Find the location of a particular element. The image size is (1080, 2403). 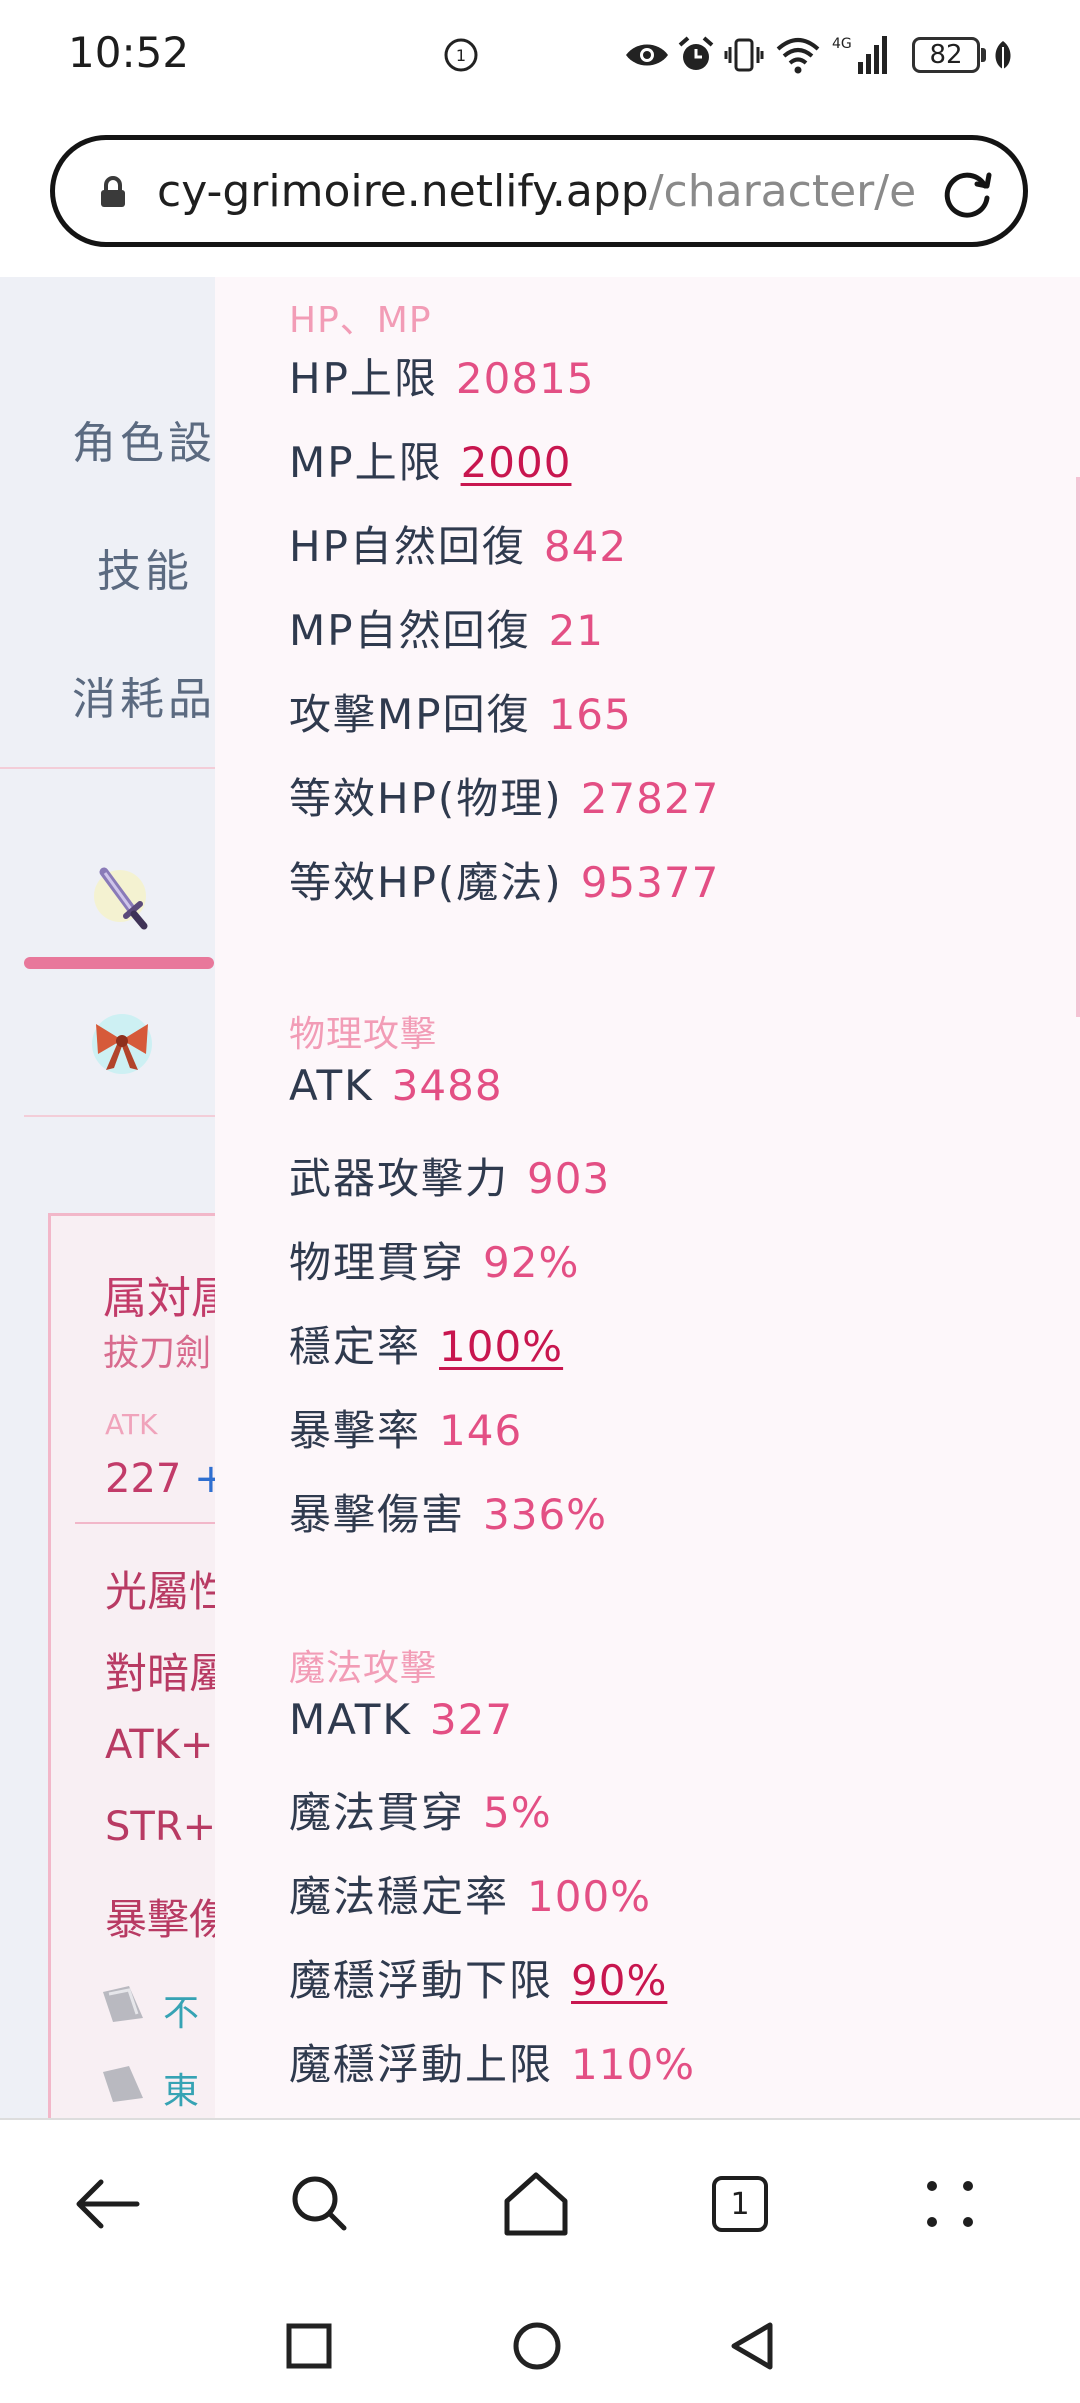

battery-icon: 82 is located at coordinates (946, 55).